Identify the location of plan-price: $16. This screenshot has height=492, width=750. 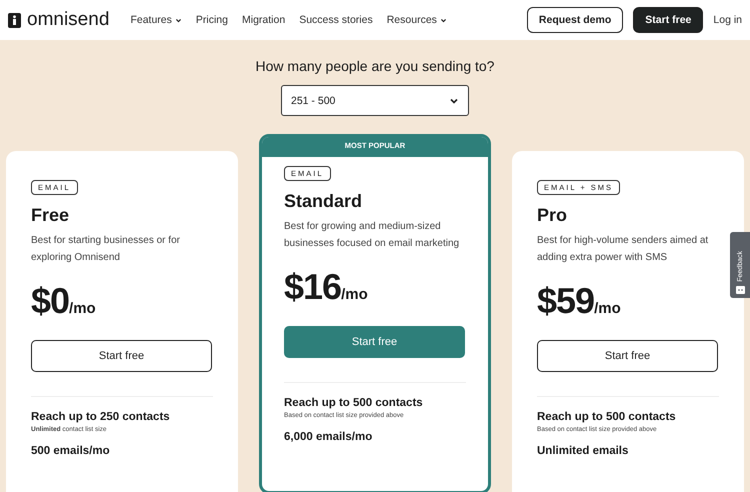
(313, 287).